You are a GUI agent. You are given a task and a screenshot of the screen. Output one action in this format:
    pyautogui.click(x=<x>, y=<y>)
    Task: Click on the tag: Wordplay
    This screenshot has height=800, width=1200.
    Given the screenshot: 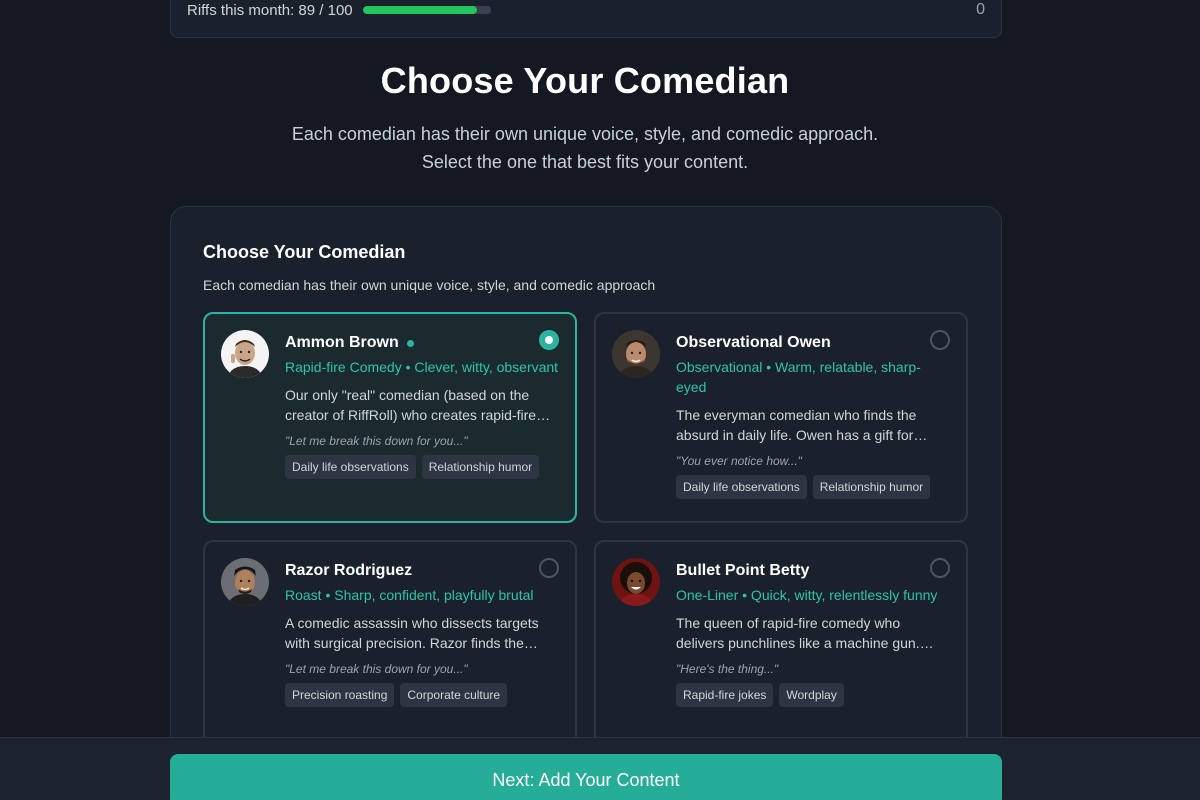 What is the action you would take?
    pyautogui.click(x=811, y=695)
    